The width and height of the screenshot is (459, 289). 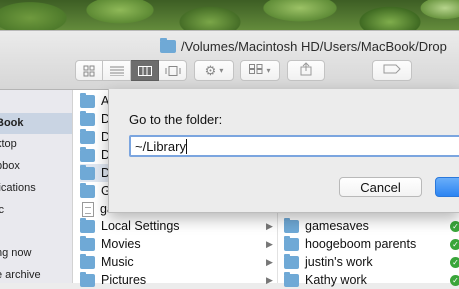 What do you see at coordinates (256, 70) in the screenshot?
I see `arrange-icon` at bounding box center [256, 70].